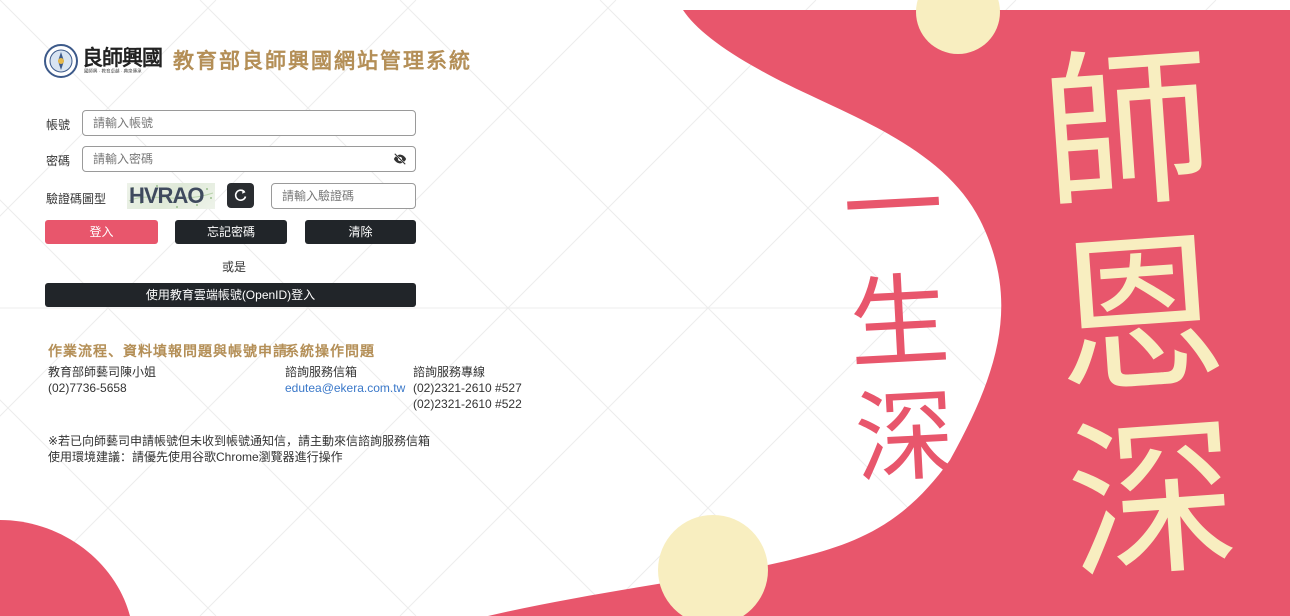 The width and height of the screenshot is (1290, 616). Describe the element at coordinates (166, 195) in the screenshot. I see `captcha-text: HVRAO` at that location.